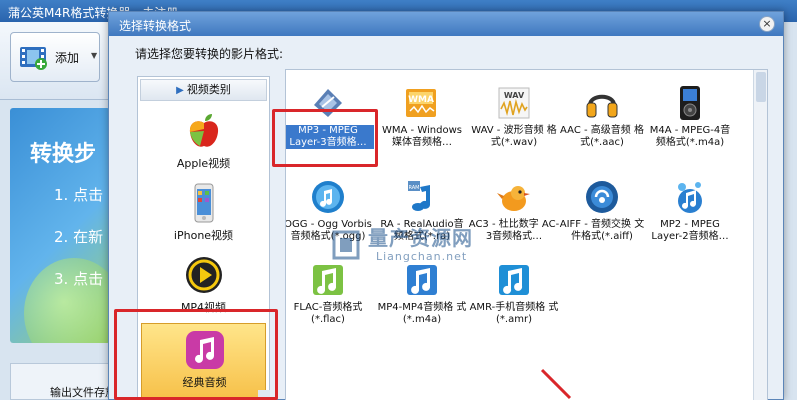 The height and width of the screenshot is (400, 797). I want to click on category-classic-audio: 经典音频, so click(203, 361).